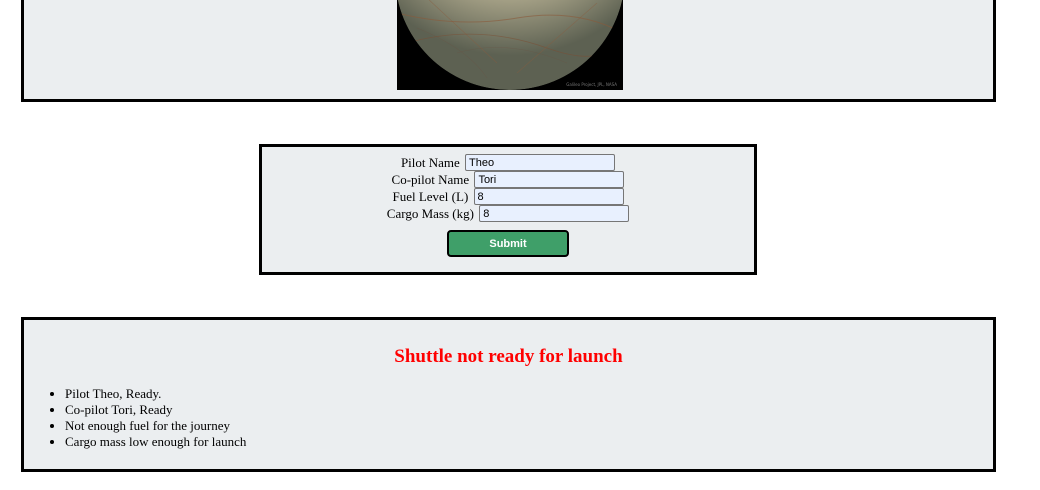  Describe the element at coordinates (540, 162) in the screenshot. I see `pilot-name-input` at that location.